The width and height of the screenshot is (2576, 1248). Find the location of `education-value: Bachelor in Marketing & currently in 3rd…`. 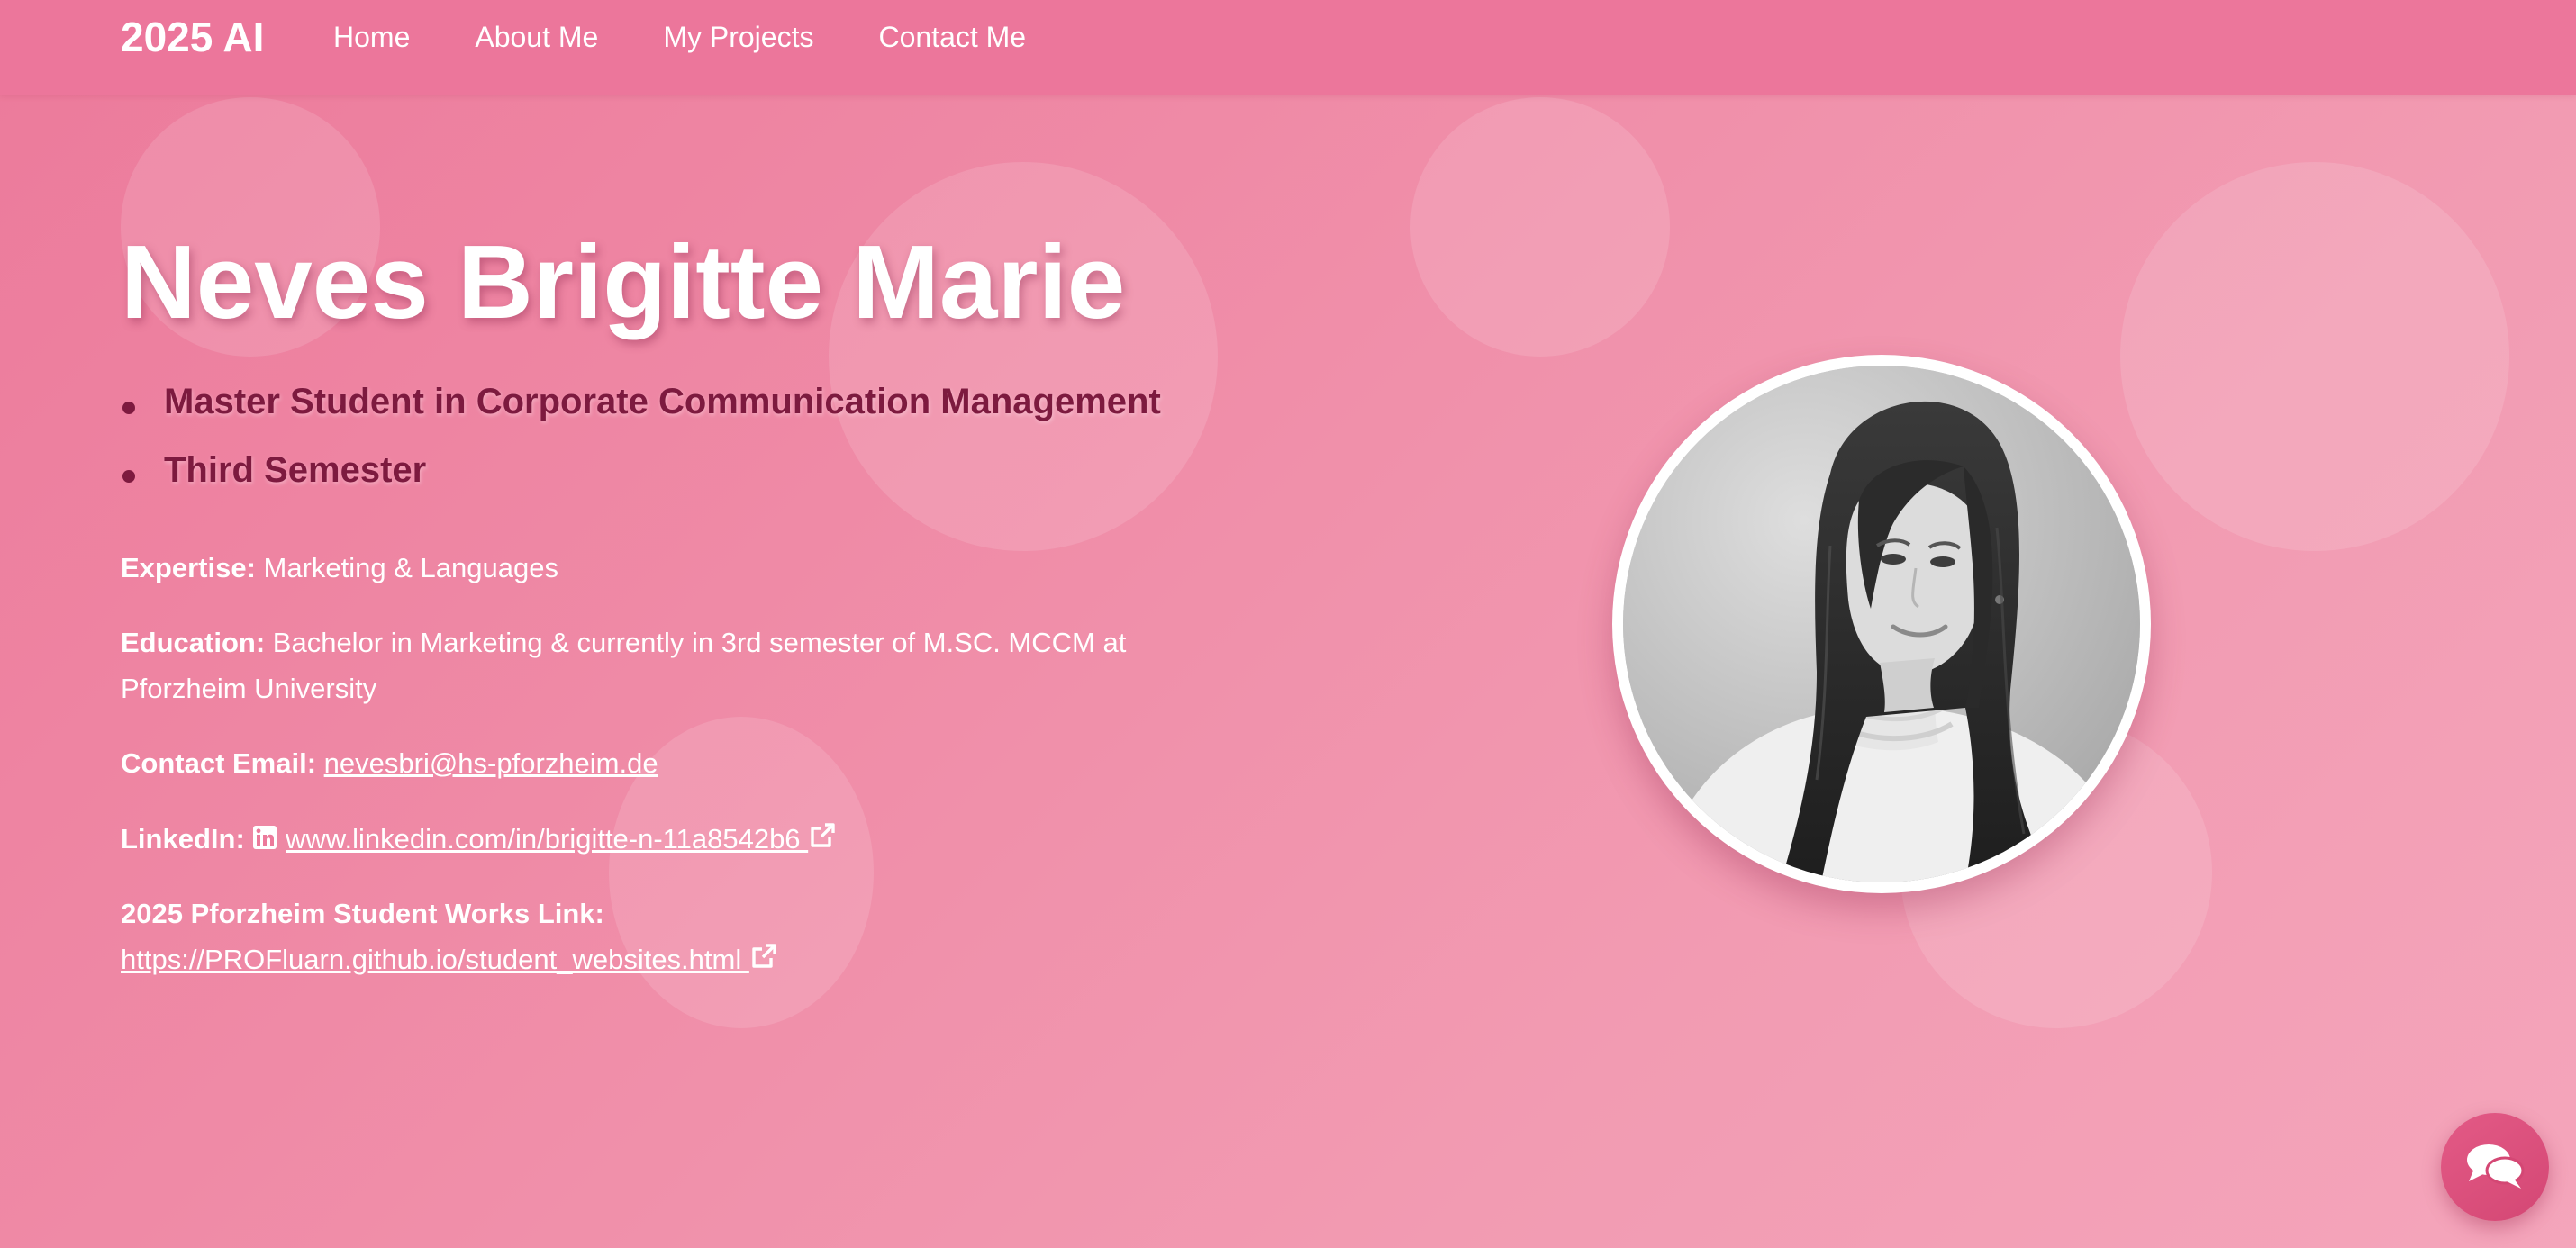

education-value: Bachelor in Marketing & currently in 3rd… is located at coordinates (624, 666).